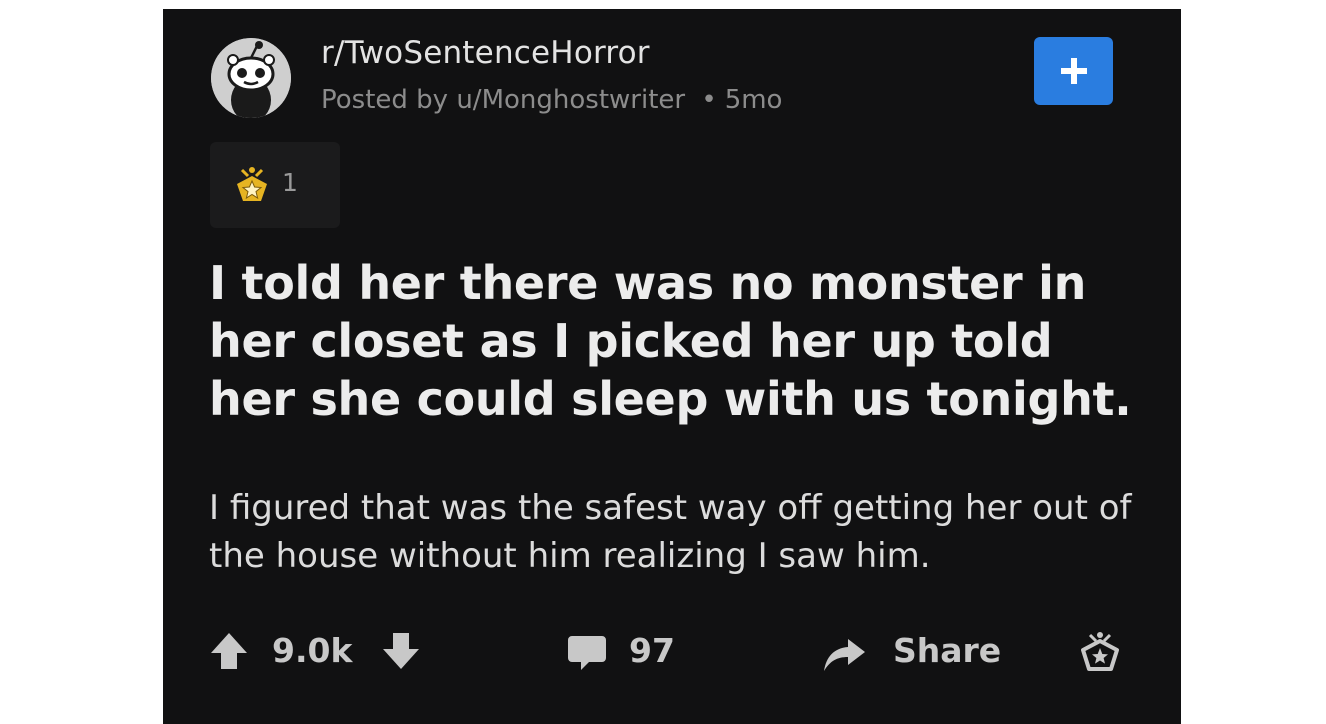  Describe the element at coordinates (844, 655) in the screenshot. I see `share-arrow-icon` at that location.